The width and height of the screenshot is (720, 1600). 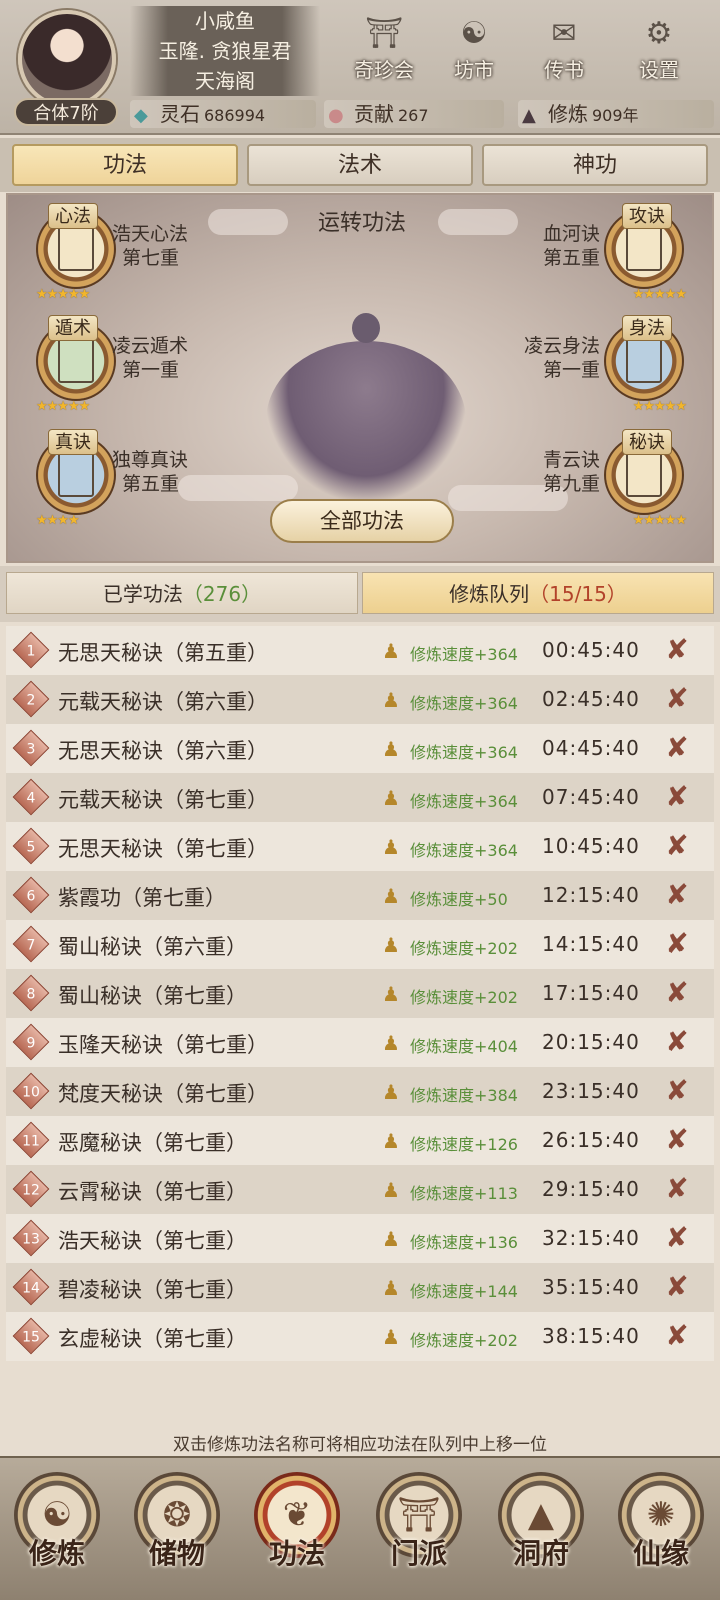 What do you see at coordinates (384, 50) in the screenshot?
I see `treasure-pavilion-button: ⛩ 奇珍会` at bounding box center [384, 50].